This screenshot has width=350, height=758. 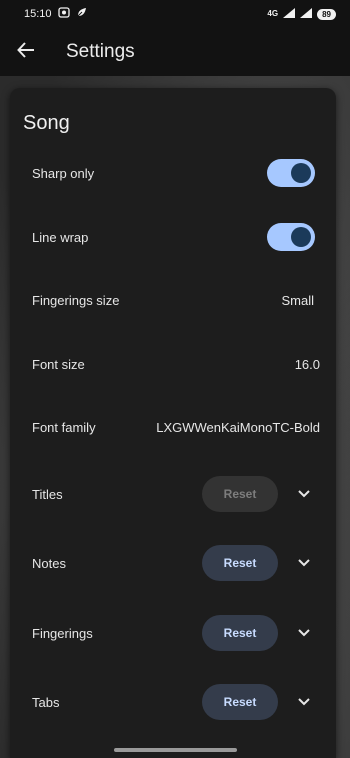 What do you see at coordinates (173, 563) in the screenshot?
I see `setting-notes: Notes Reset` at bounding box center [173, 563].